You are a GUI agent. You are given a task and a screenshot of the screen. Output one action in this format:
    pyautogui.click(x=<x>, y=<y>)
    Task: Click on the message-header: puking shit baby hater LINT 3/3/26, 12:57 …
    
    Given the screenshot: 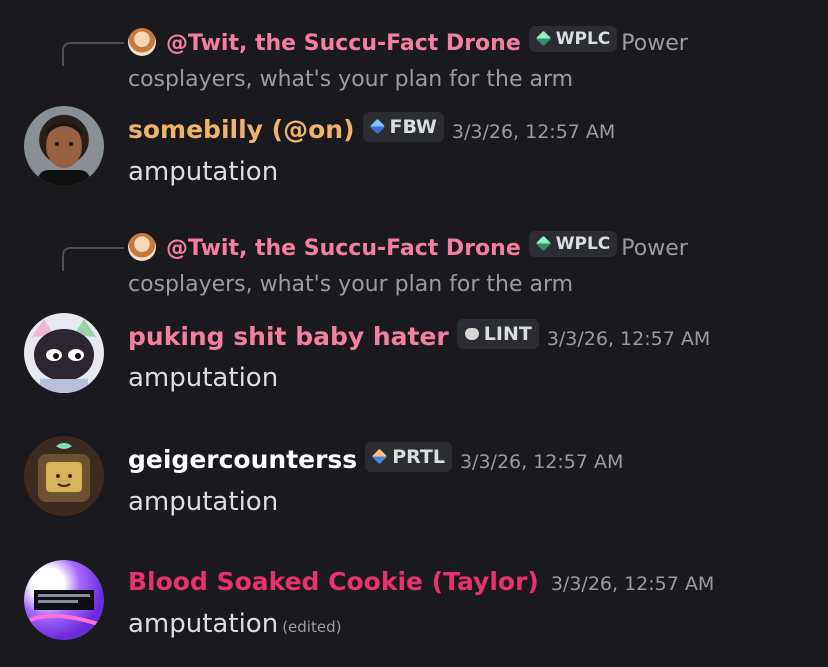 What is the action you would take?
    pyautogui.click(x=419, y=338)
    